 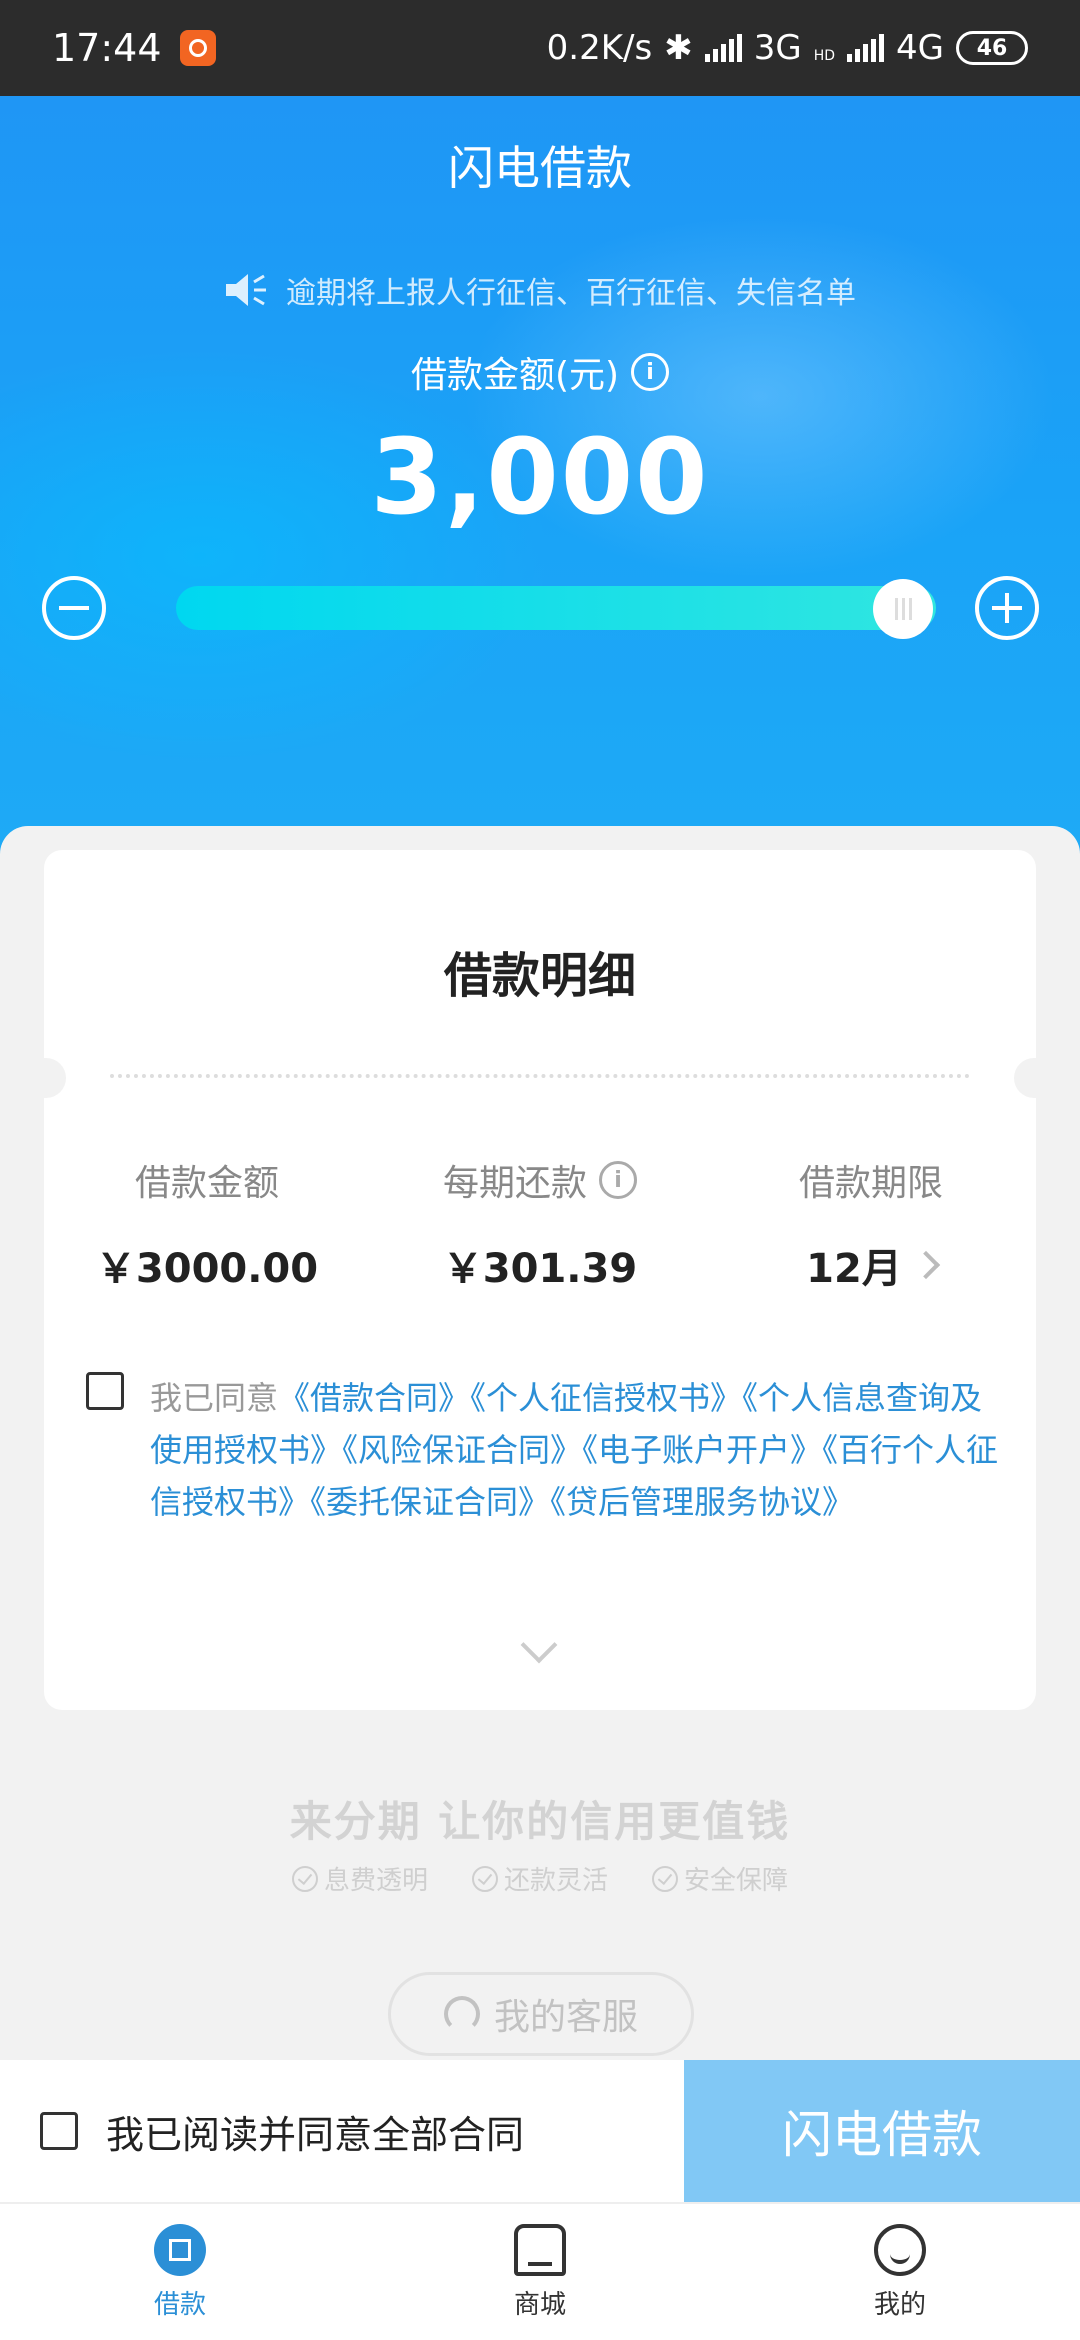 I want to click on promo-features: 息费透明 还款灵活 安全保障, so click(x=540, y=1878).